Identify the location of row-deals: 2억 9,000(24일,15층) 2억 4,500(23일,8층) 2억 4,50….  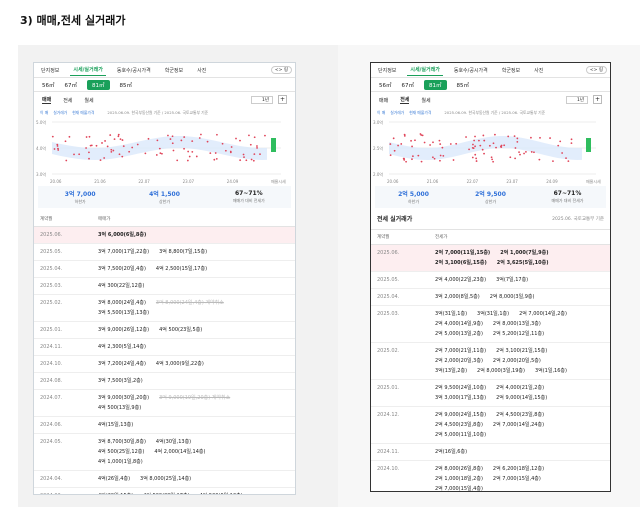
(519, 425).